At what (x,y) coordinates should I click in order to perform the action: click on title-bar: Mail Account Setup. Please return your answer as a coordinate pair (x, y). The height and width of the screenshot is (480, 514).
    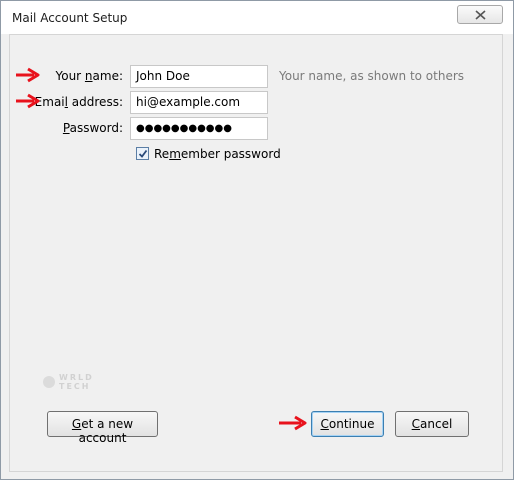
    Looking at the image, I should click on (257, 17).